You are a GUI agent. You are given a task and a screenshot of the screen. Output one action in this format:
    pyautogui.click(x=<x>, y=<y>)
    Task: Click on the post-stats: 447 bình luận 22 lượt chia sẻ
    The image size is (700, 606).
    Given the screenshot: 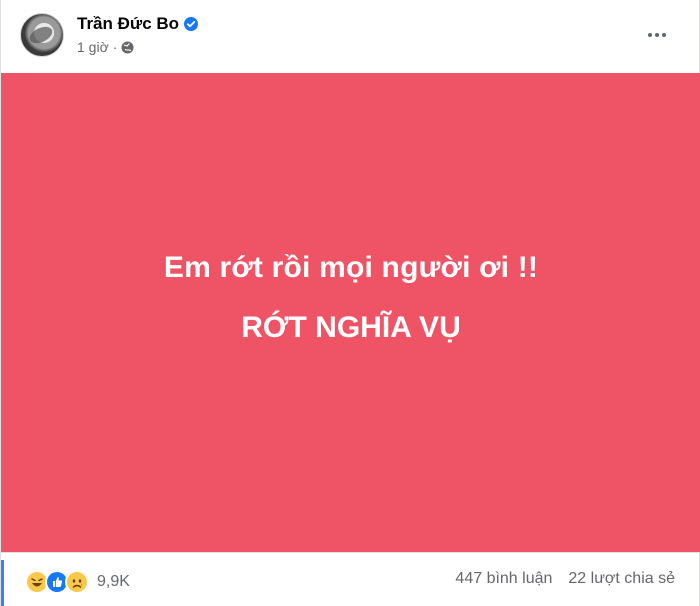 What is the action you would take?
    pyautogui.click(x=565, y=579)
    